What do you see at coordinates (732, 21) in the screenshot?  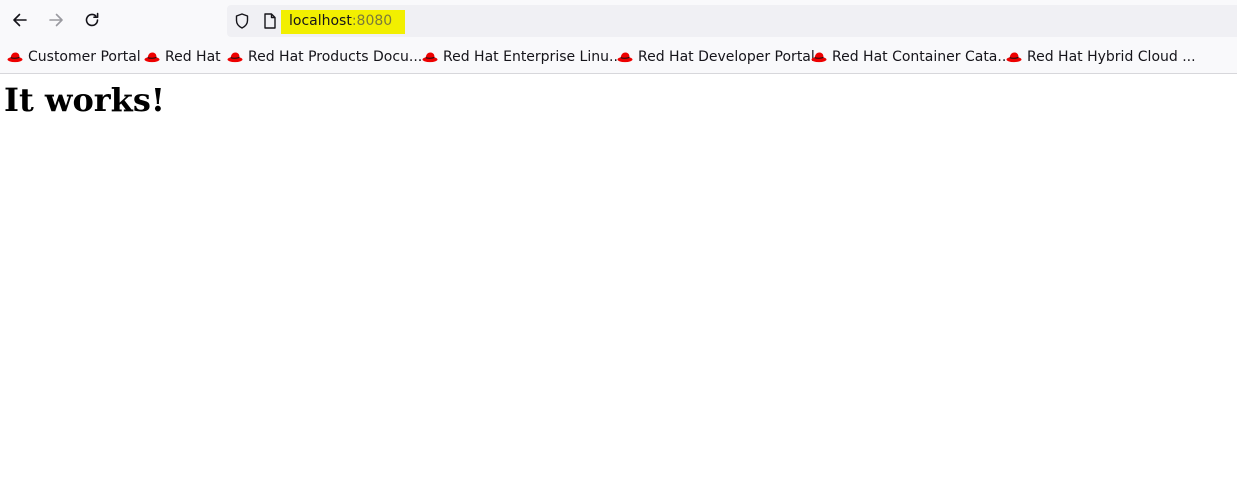 I see `address-bar: localhost:8080` at bounding box center [732, 21].